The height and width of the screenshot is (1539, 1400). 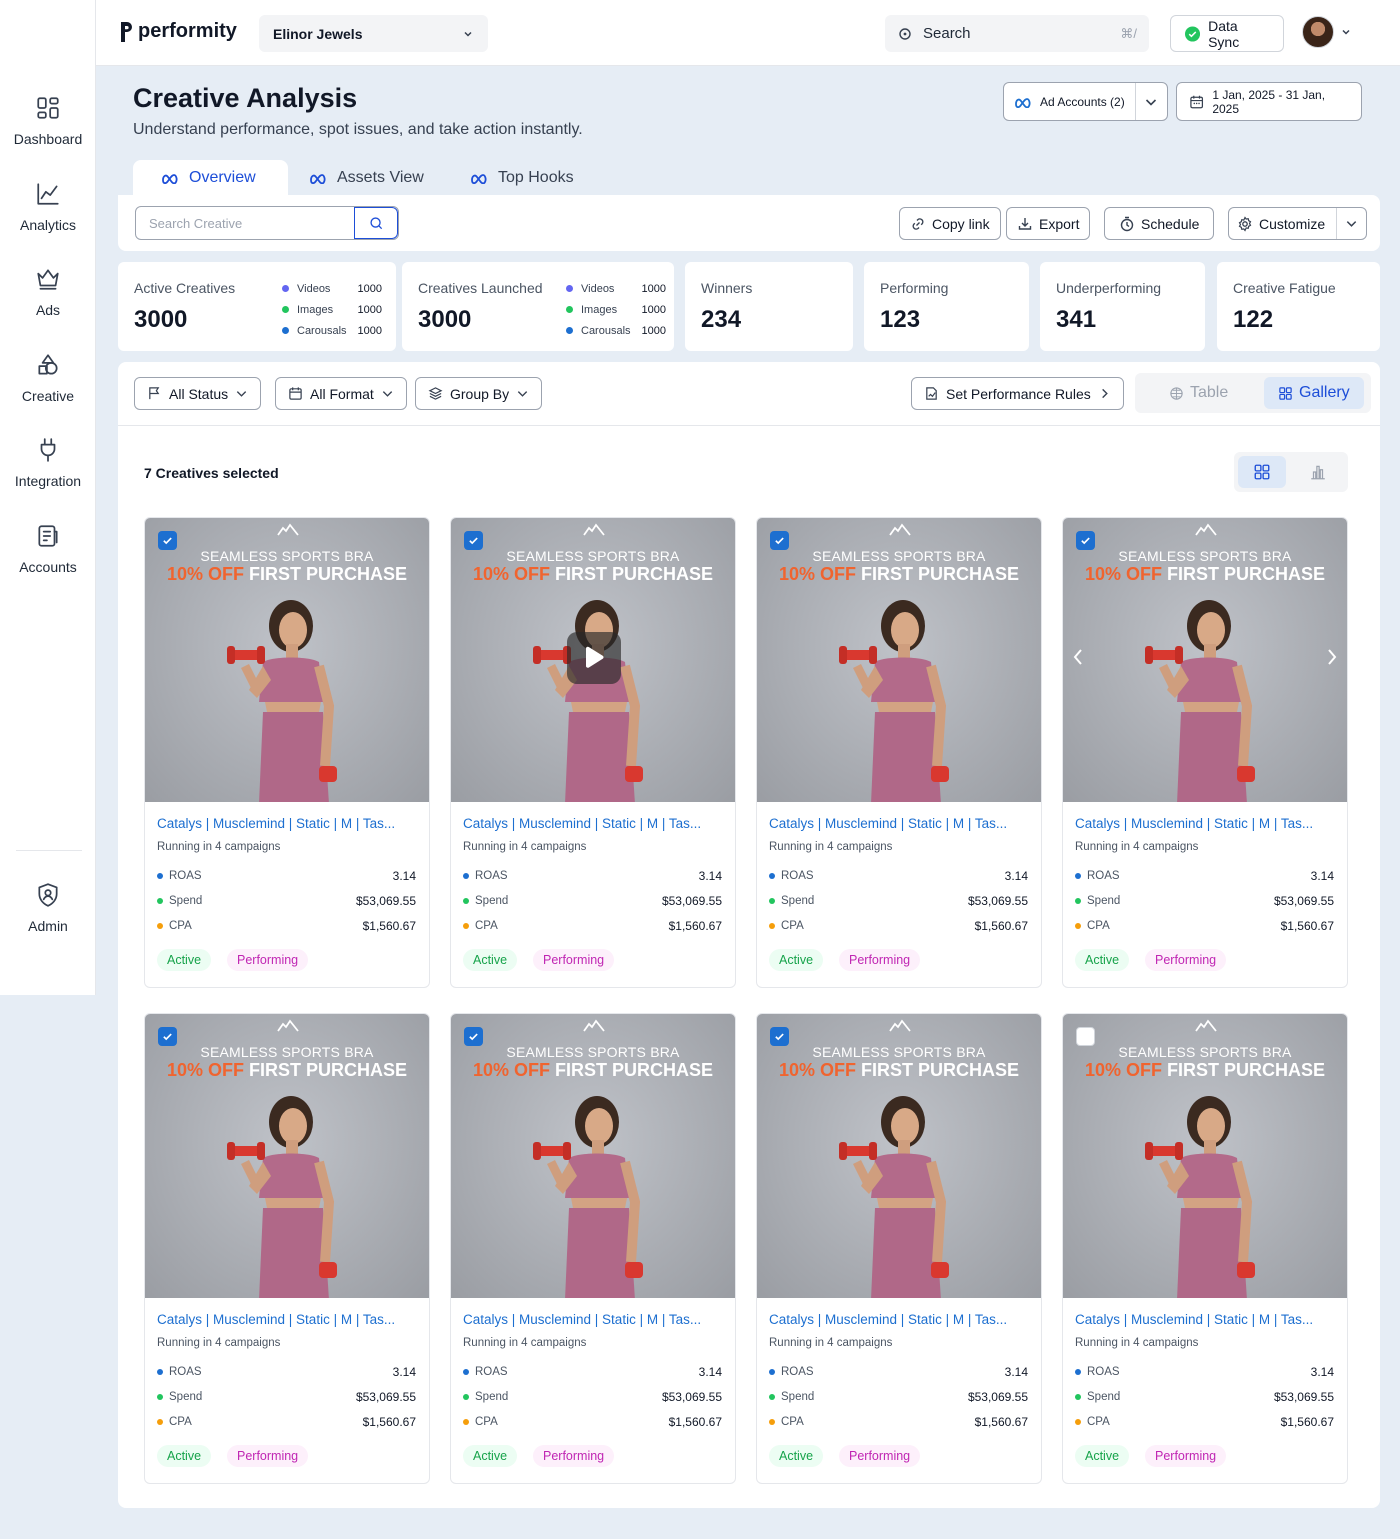 What do you see at coordinates (1078, 657) in the screenshot?
I see `carousel-prev-icon` at bounding box center [1078, 657].